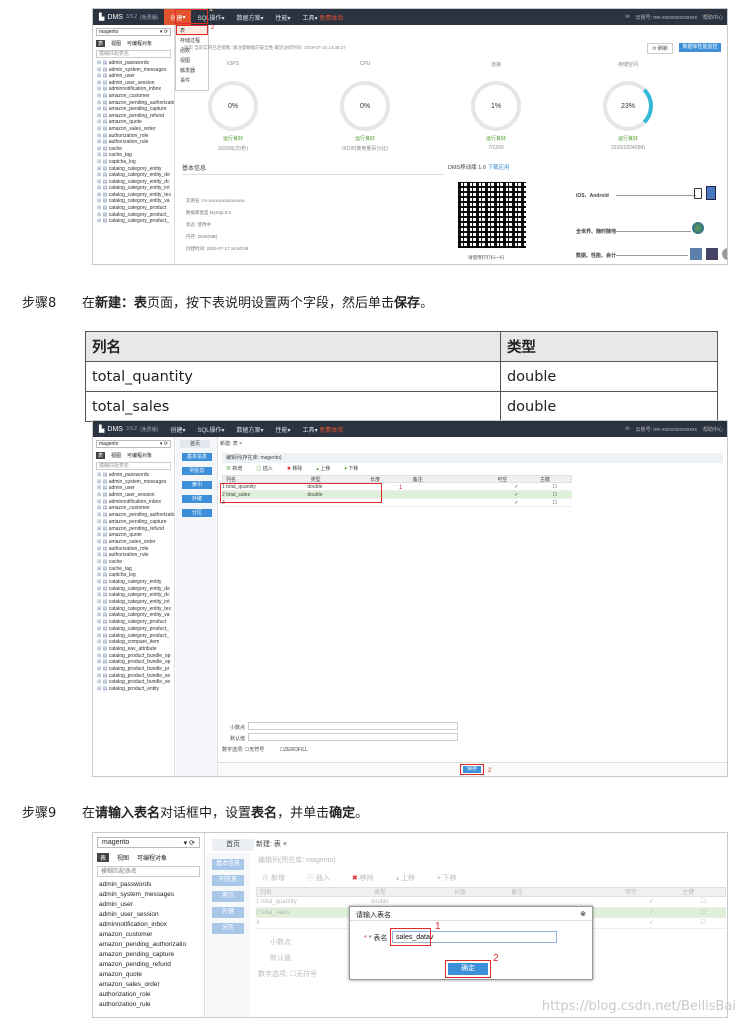 The width and height of the screenshot is (744, 1022). I want to click on table-list-item: admin_user, so click(135, 488).